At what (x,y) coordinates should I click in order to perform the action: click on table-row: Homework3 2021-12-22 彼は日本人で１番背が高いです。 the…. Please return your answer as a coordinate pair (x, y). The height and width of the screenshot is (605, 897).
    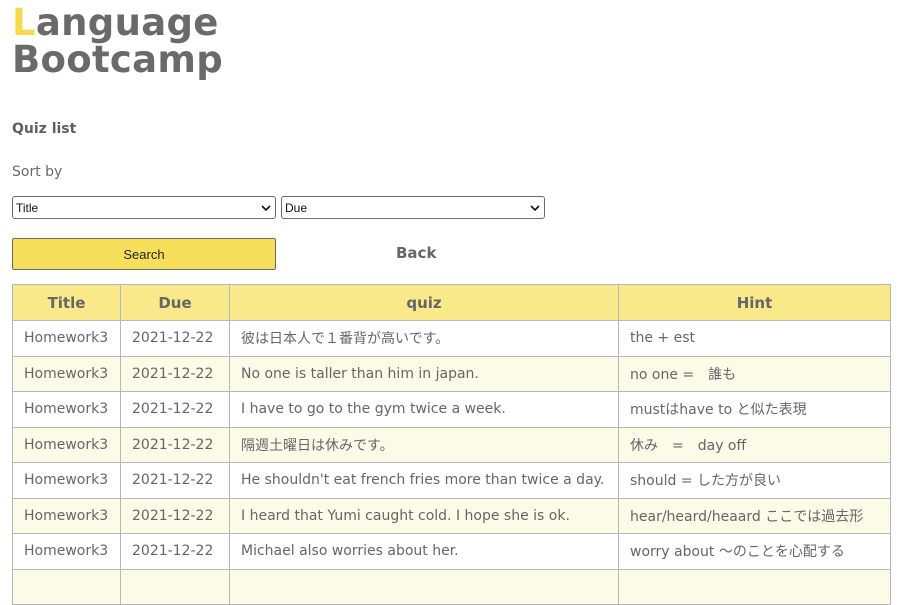
    Looking at the image, I should click on (451, 338).